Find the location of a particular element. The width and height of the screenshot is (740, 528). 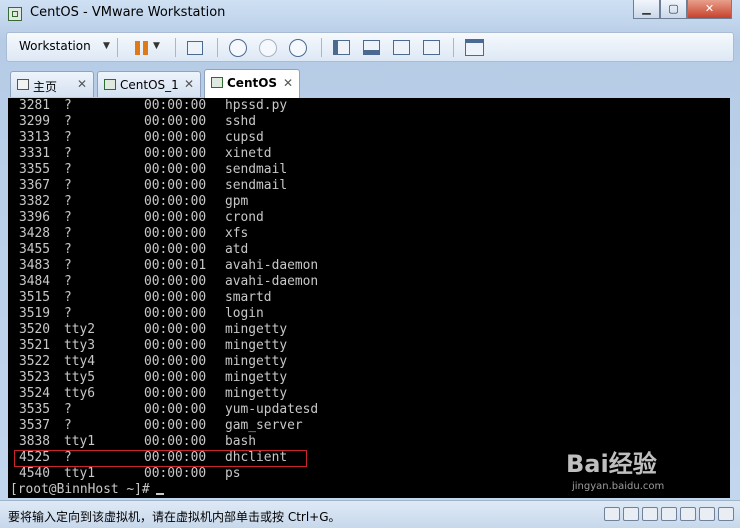

tab-centos-1: CentOS_1 ✕ is located at coordinates (149, 84).